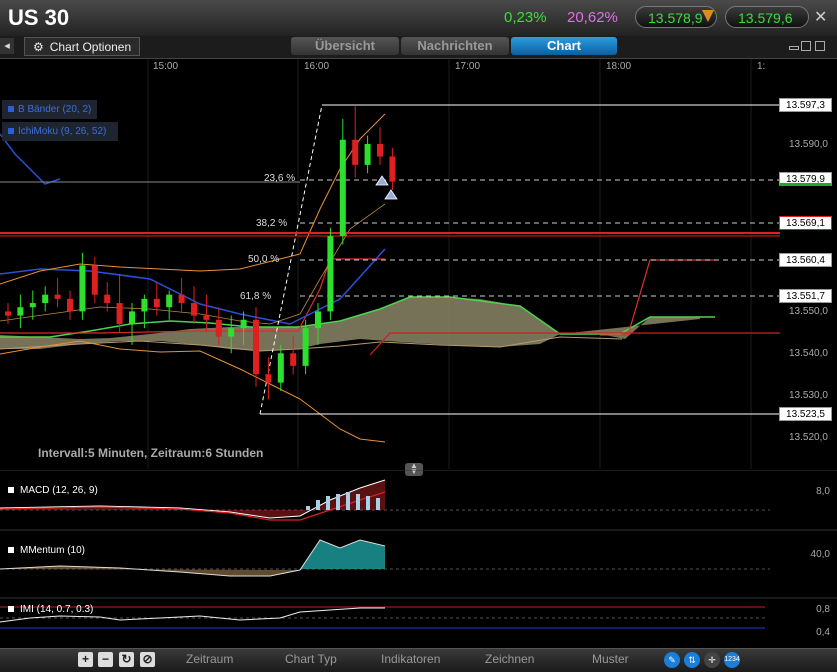  What do you see at coordinates (820, 46) in the screenshot?
I see `maximize-icon` at bounding box center [820, 46].